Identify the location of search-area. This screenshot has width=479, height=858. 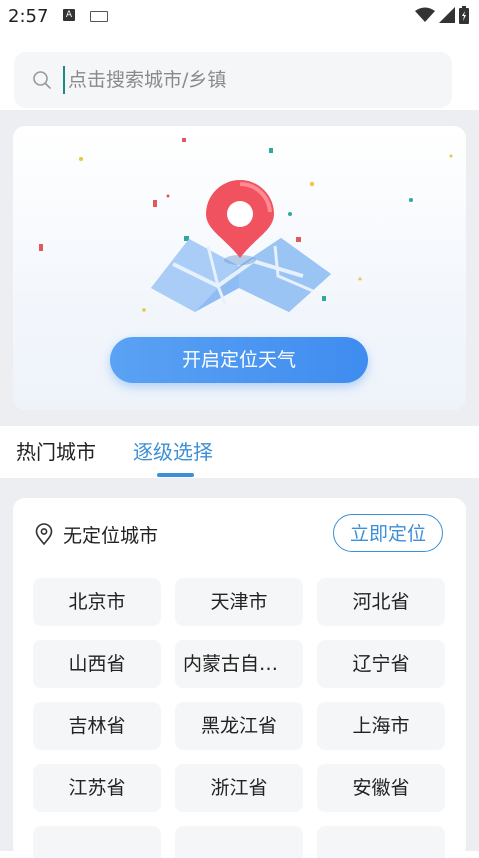
(239, 72).